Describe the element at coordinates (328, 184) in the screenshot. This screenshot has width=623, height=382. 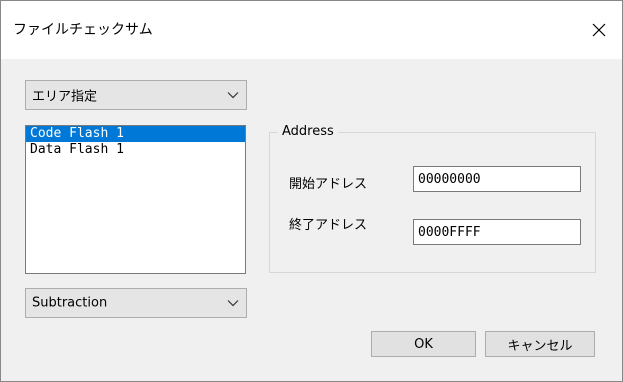
I see `start-address-label: 開始アドレス` at that location.